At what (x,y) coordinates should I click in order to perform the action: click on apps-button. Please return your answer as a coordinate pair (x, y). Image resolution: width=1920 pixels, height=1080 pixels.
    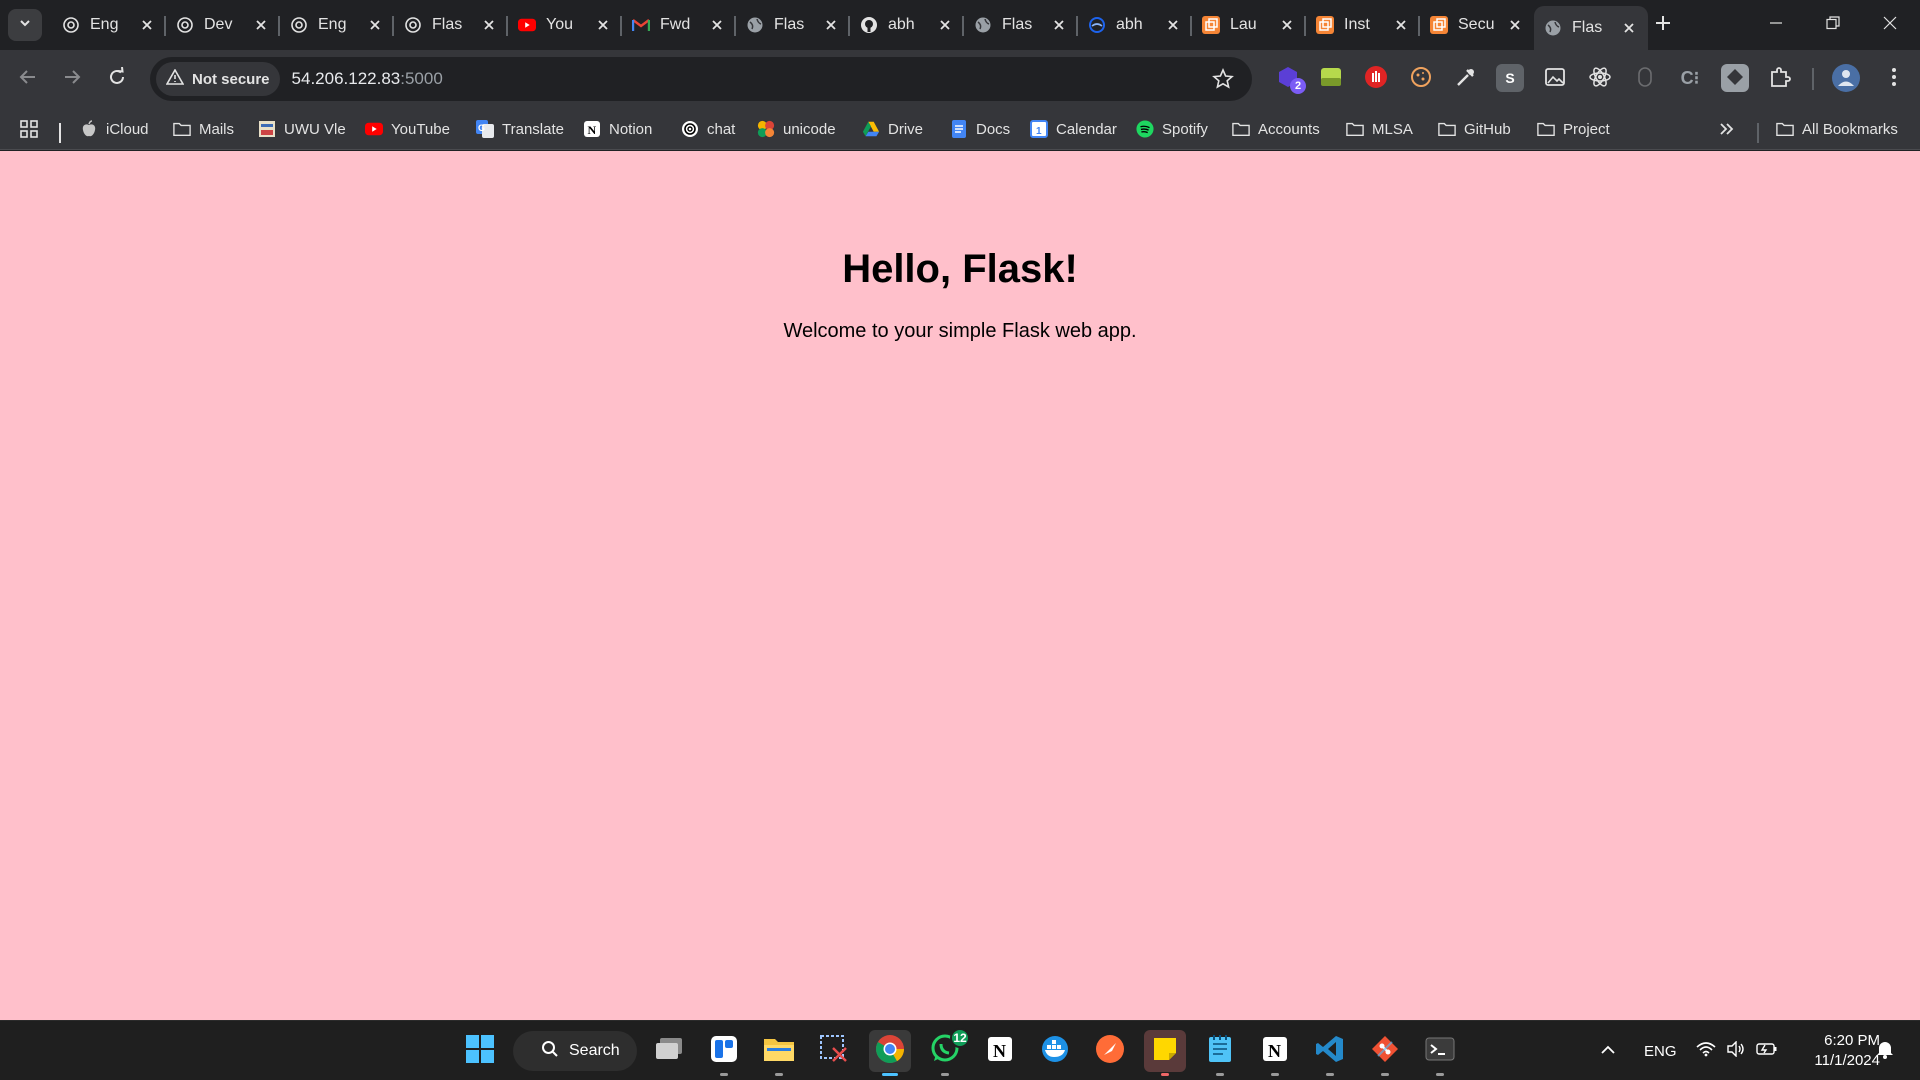
    Looking at the image, I should click on (29, 129).